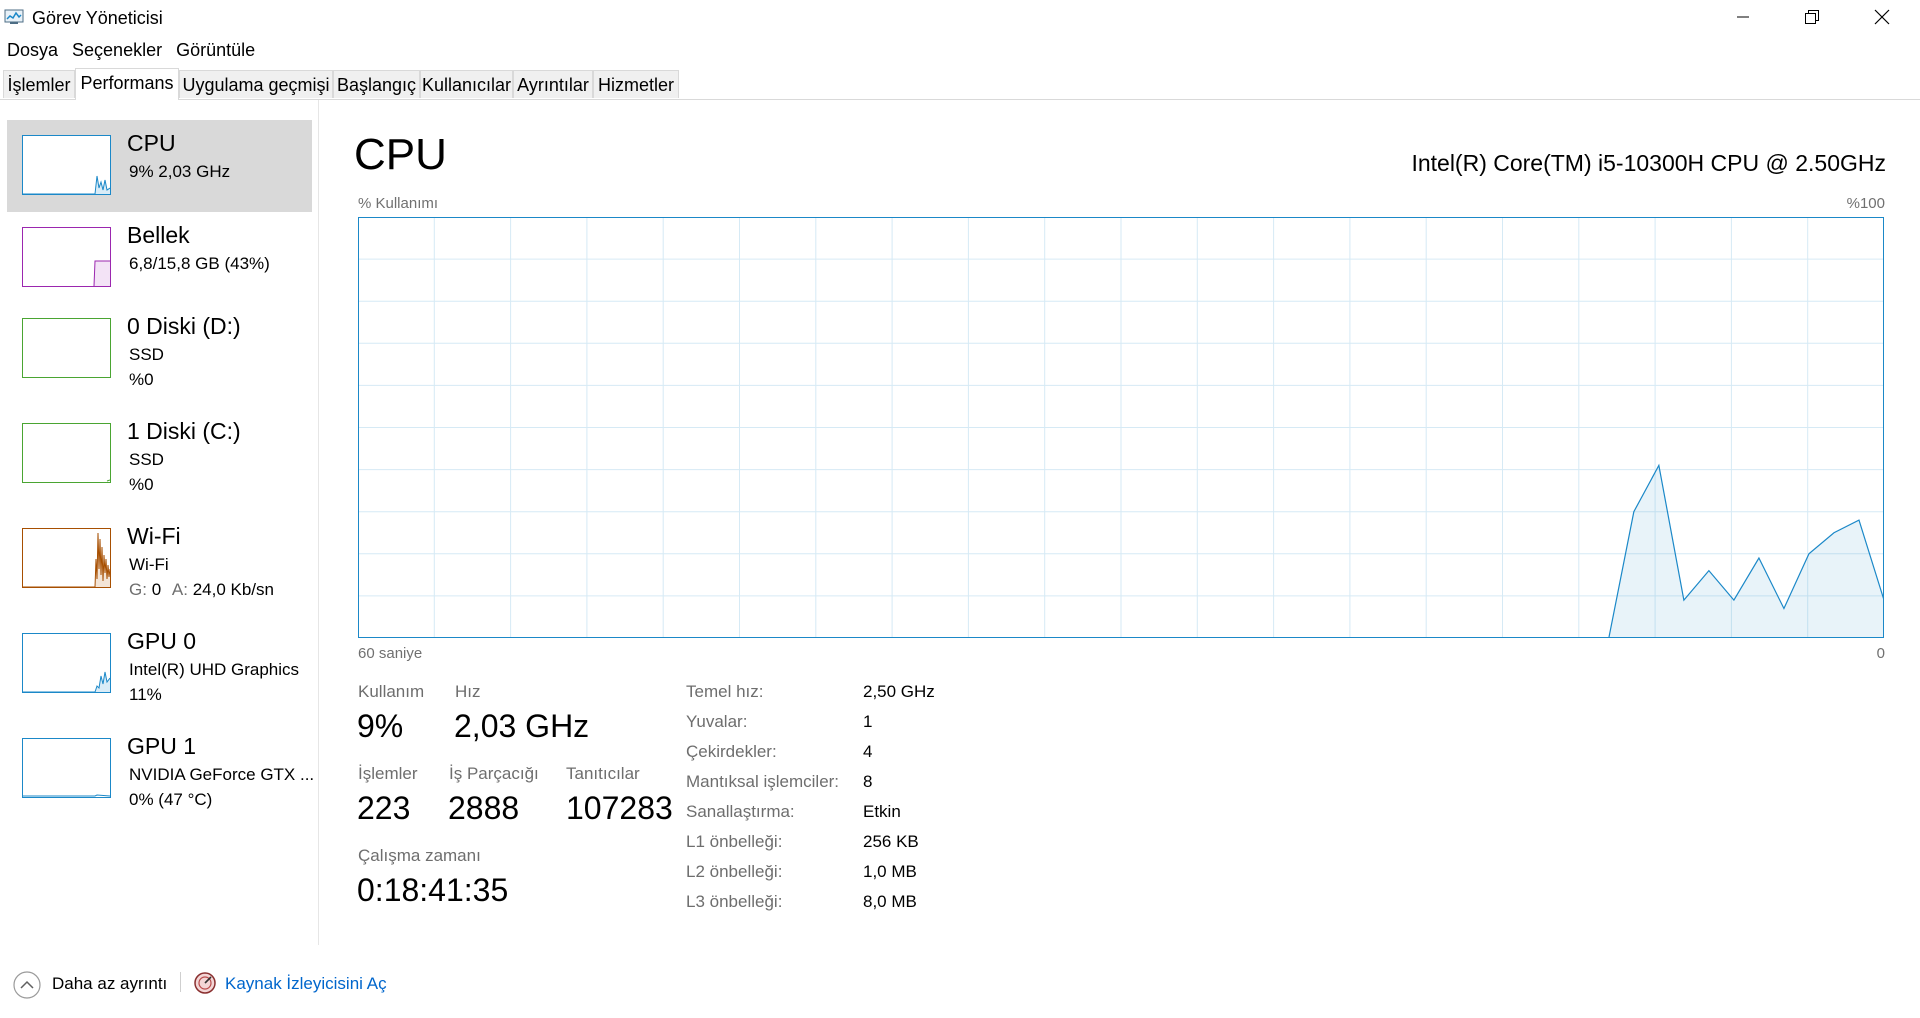 The width and height of the screenshot is (1920, 1018). Describe the element at coordinates (14, 17) in the screenshot. I see `task-manager-icon` at that location.